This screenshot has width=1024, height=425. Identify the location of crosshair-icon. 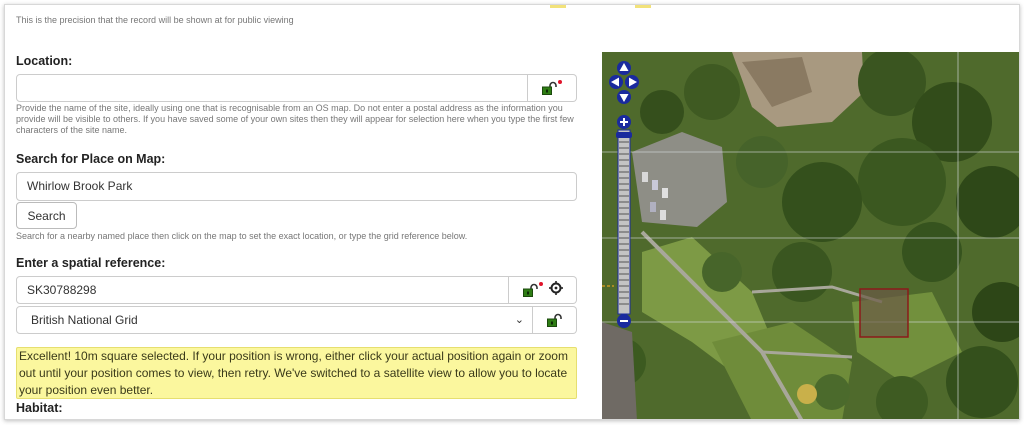
(555, 290).